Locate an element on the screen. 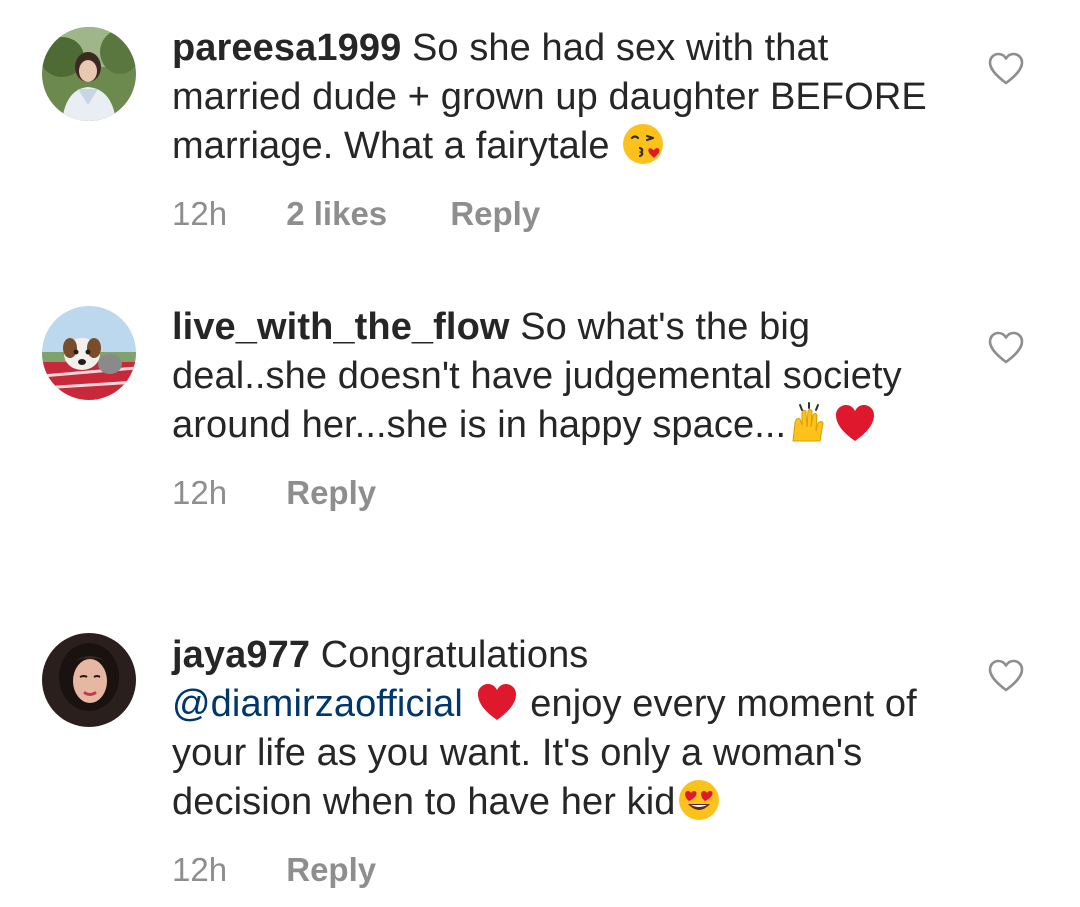  comment-meta: 12h 2 likes Reply is located at coordinates (567, 214).